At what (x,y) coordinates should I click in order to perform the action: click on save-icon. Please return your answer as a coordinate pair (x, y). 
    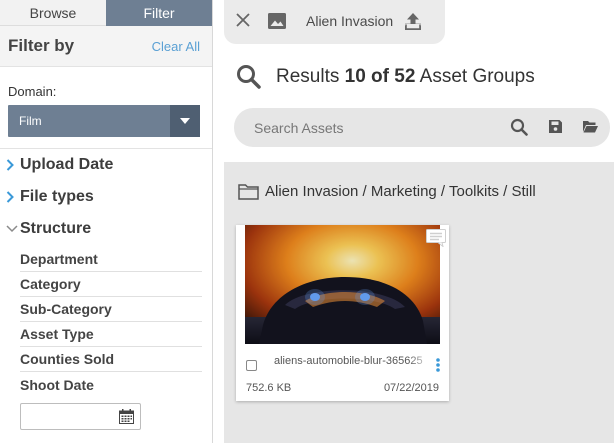
    Looking at the image, I should click on (555, 126).